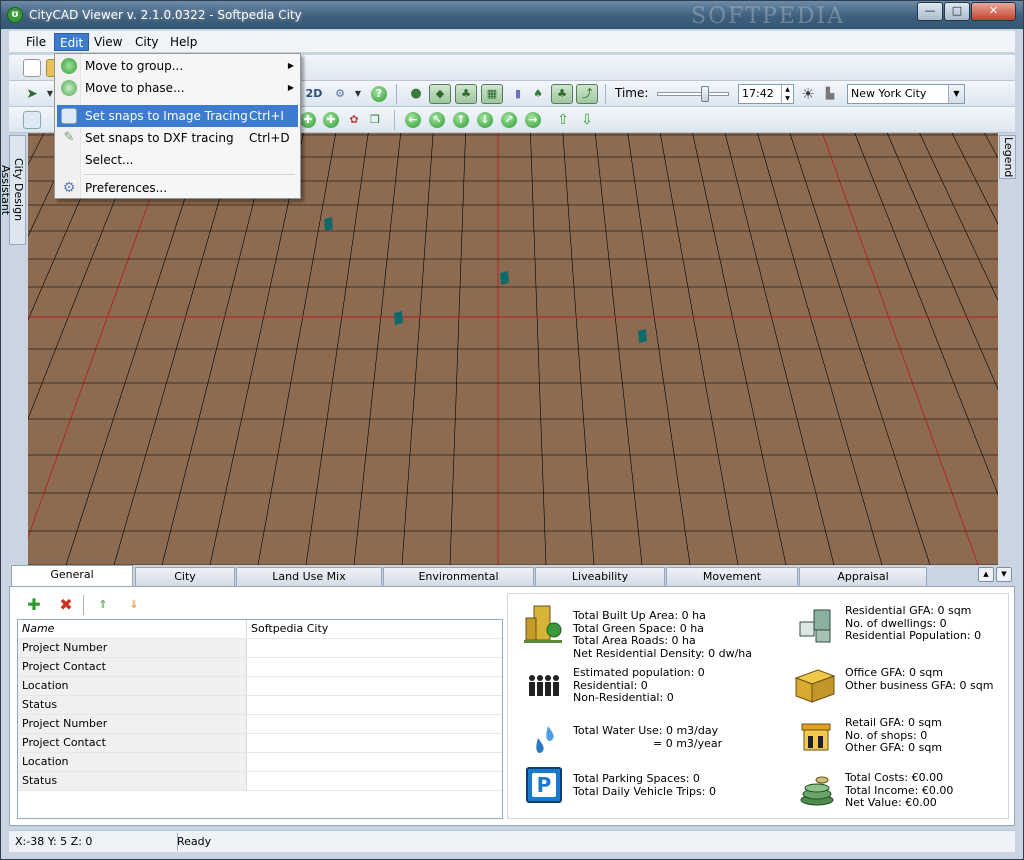 This screenshot has height=860, width=1024. Describe the element at coordinates (103, 605) in the screenshot. I see `move-up-icon: ⇑` at that location.